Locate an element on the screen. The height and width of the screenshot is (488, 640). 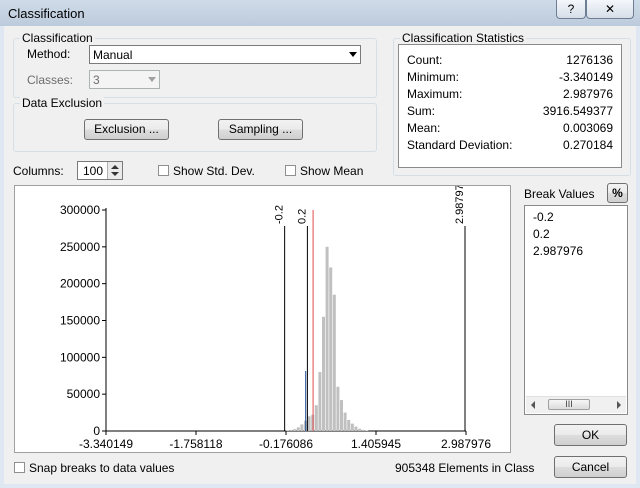
percent-icon: % is located at coordinates (617, 193).